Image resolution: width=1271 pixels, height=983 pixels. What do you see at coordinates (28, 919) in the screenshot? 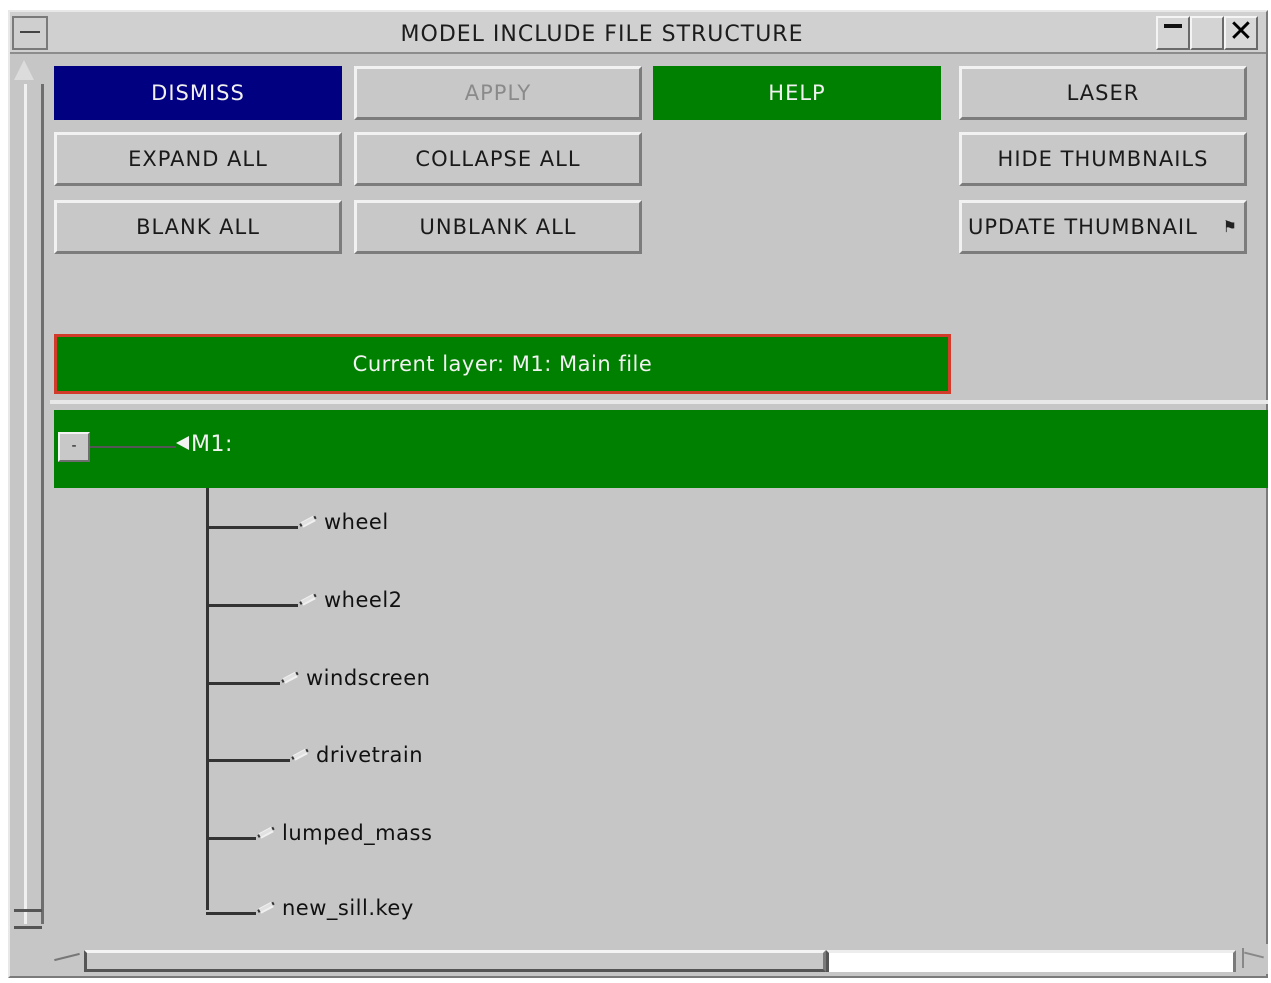
I see `resize-grip-icon` at bounding box center [28, 919].